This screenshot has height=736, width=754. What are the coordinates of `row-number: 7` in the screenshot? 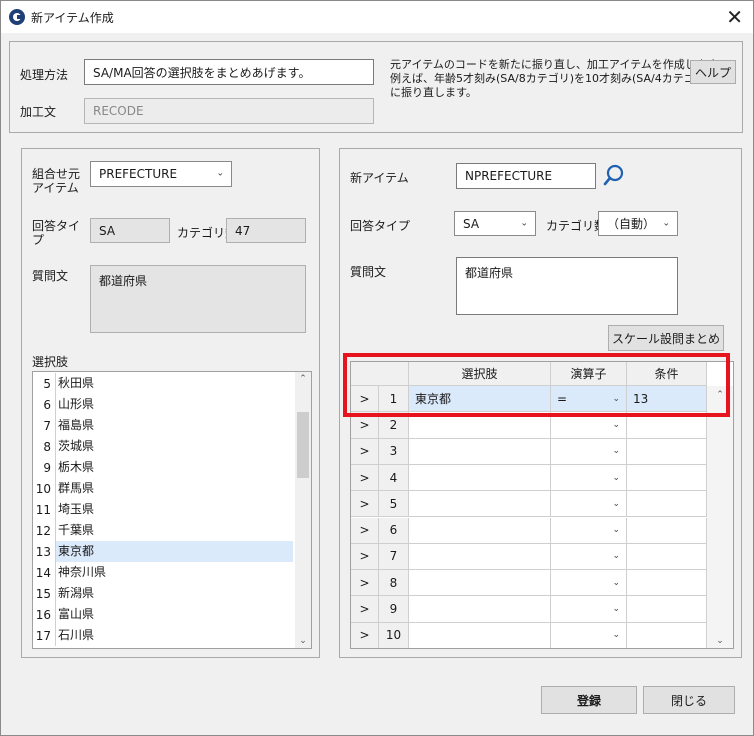 It's located at (394, 557).